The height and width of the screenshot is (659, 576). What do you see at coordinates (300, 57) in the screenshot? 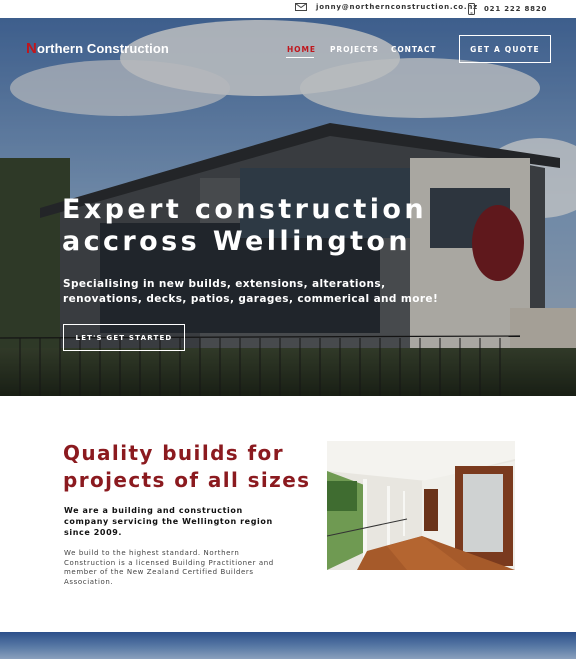
I see `nav-active-indicator` at bounding box center [300, 57].